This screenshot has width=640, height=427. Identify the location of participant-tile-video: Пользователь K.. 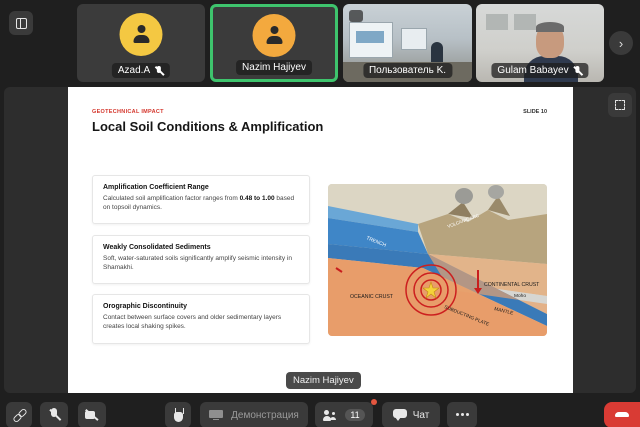
(407, 43).